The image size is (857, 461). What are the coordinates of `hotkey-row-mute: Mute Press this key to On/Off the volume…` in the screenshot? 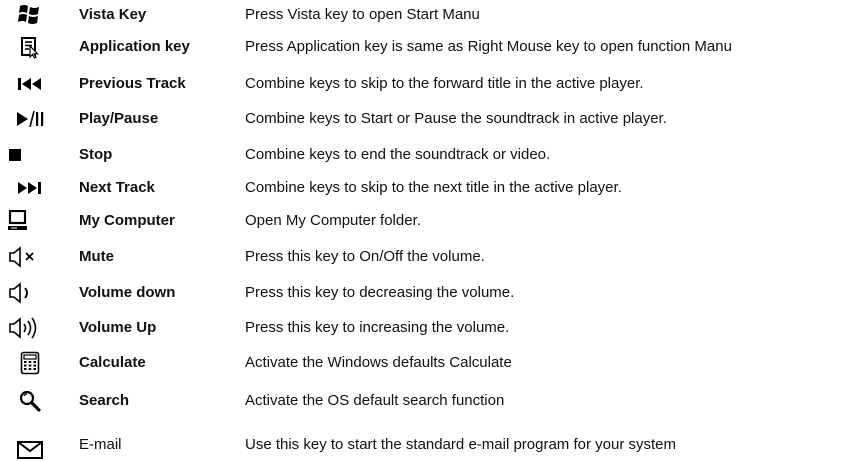 It's located at (428, 257).